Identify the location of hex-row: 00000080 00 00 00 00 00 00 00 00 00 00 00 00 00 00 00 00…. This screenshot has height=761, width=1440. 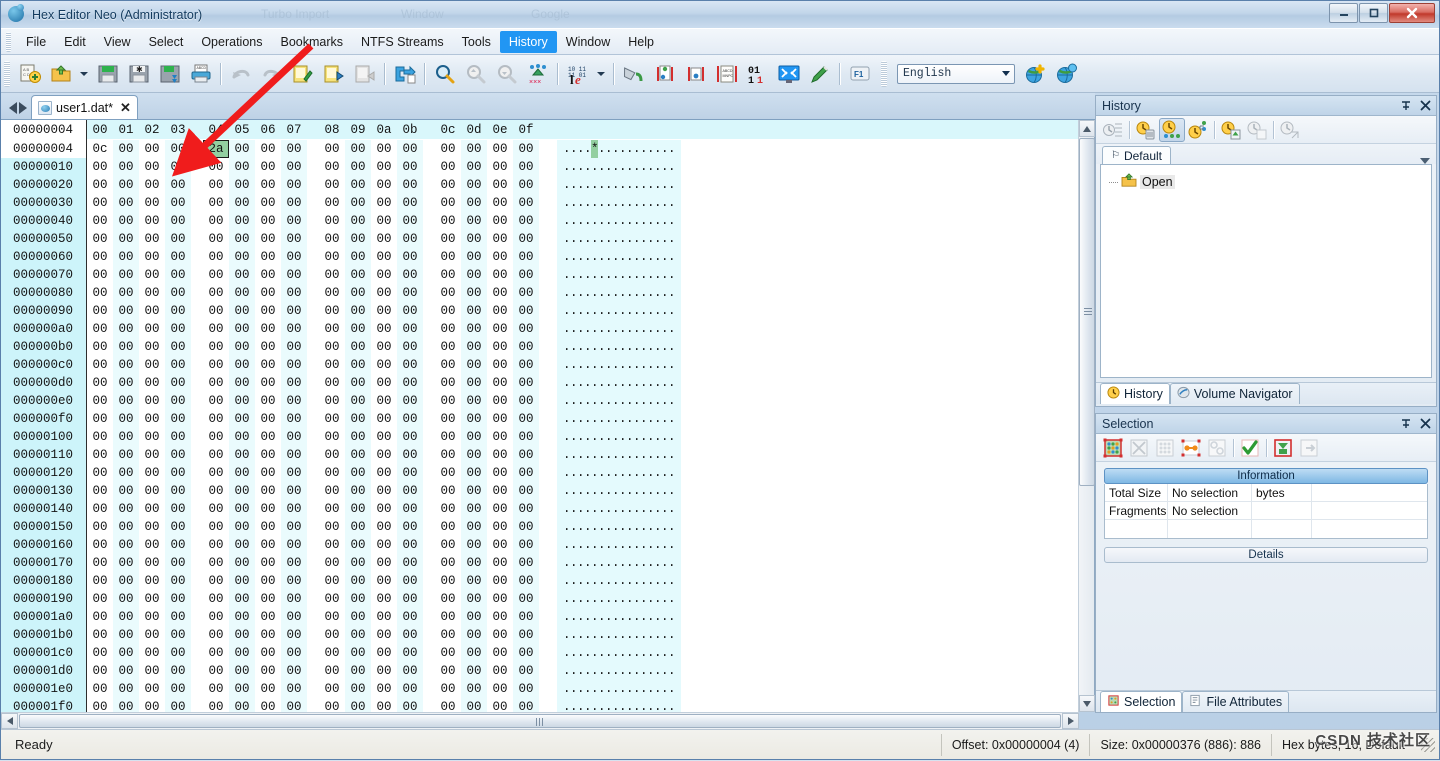
(540, 293).